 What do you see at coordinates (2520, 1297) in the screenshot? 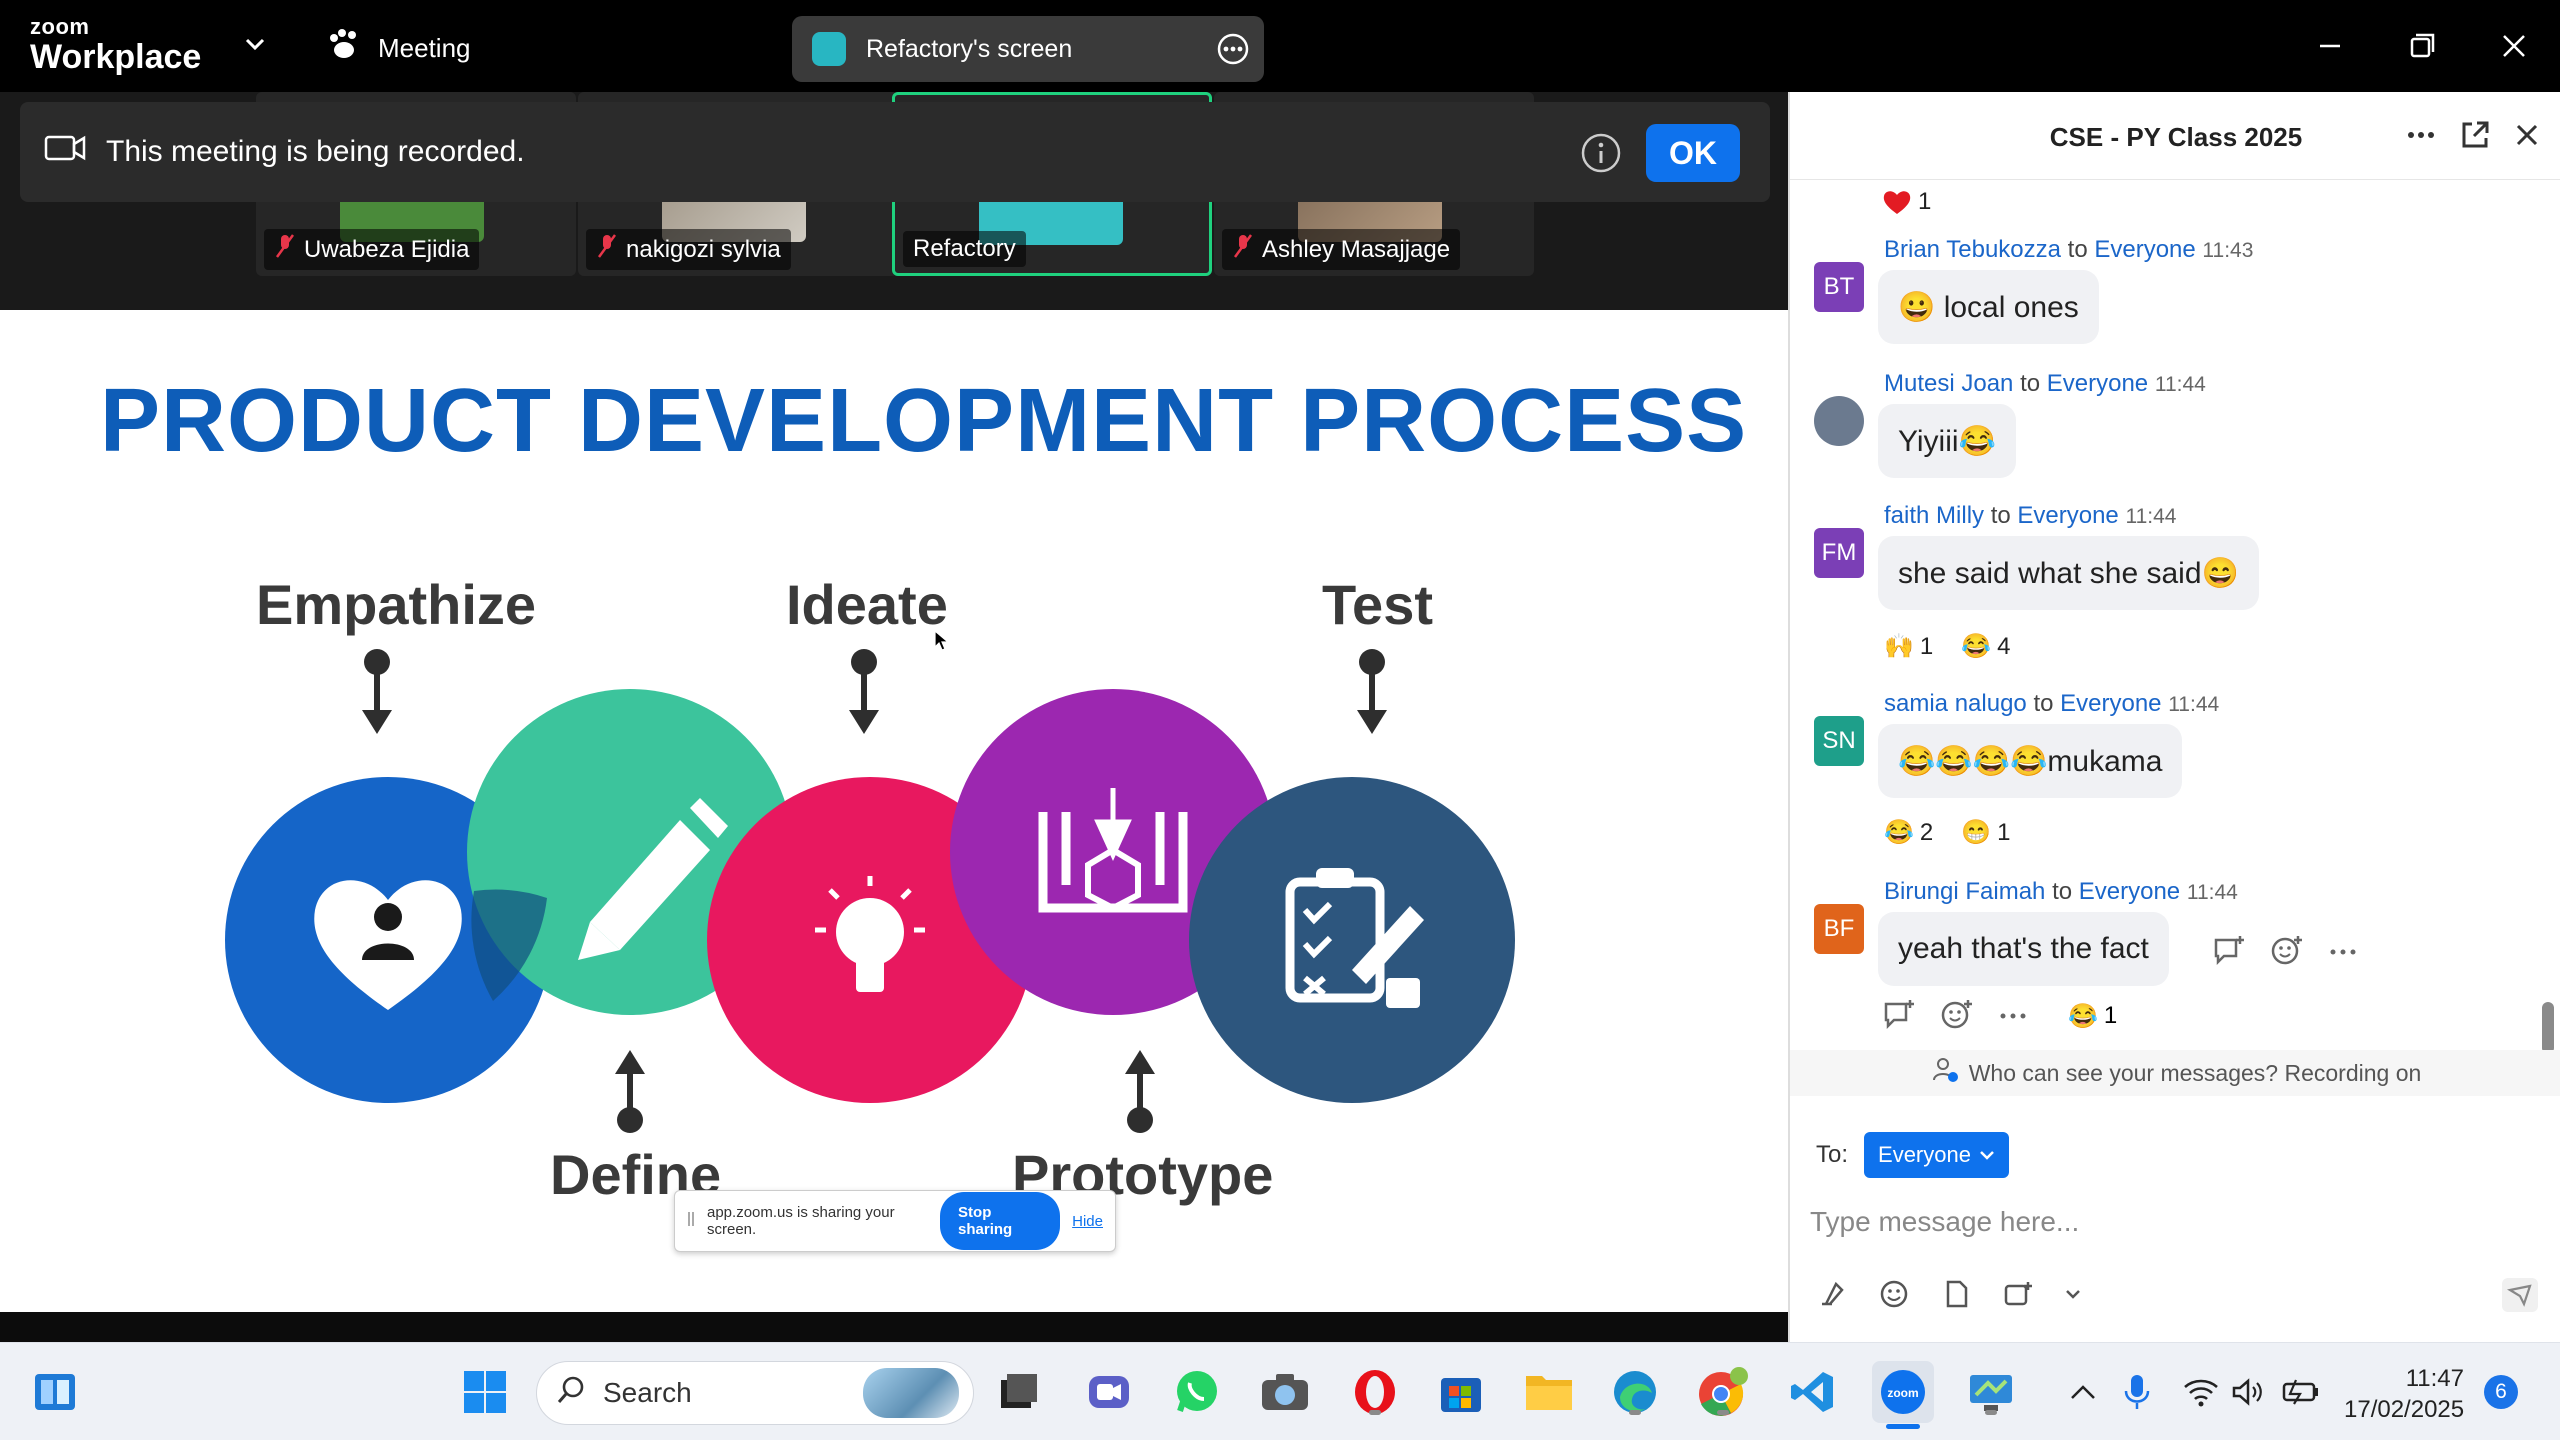
I see `send-icon` at bounding box center [2520, 1297].